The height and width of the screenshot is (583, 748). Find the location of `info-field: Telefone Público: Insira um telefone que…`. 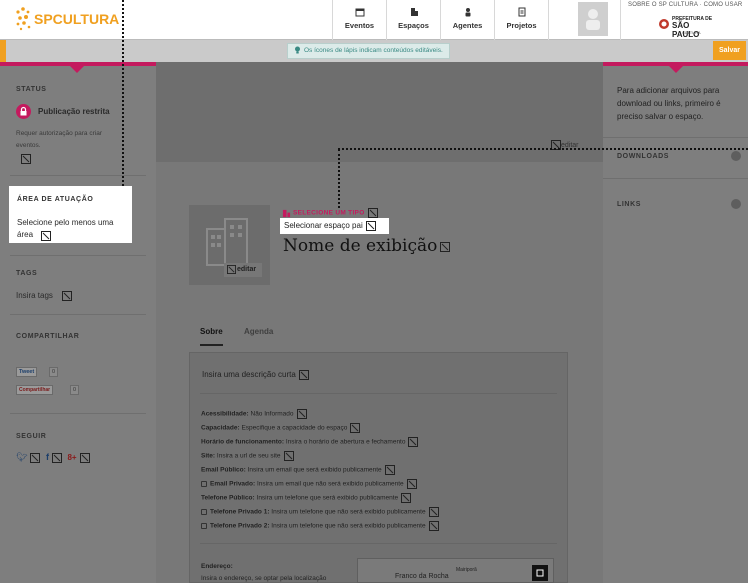

info-field: Telefone Público: Insira um telefone que… is located at coordinates (306, 498).